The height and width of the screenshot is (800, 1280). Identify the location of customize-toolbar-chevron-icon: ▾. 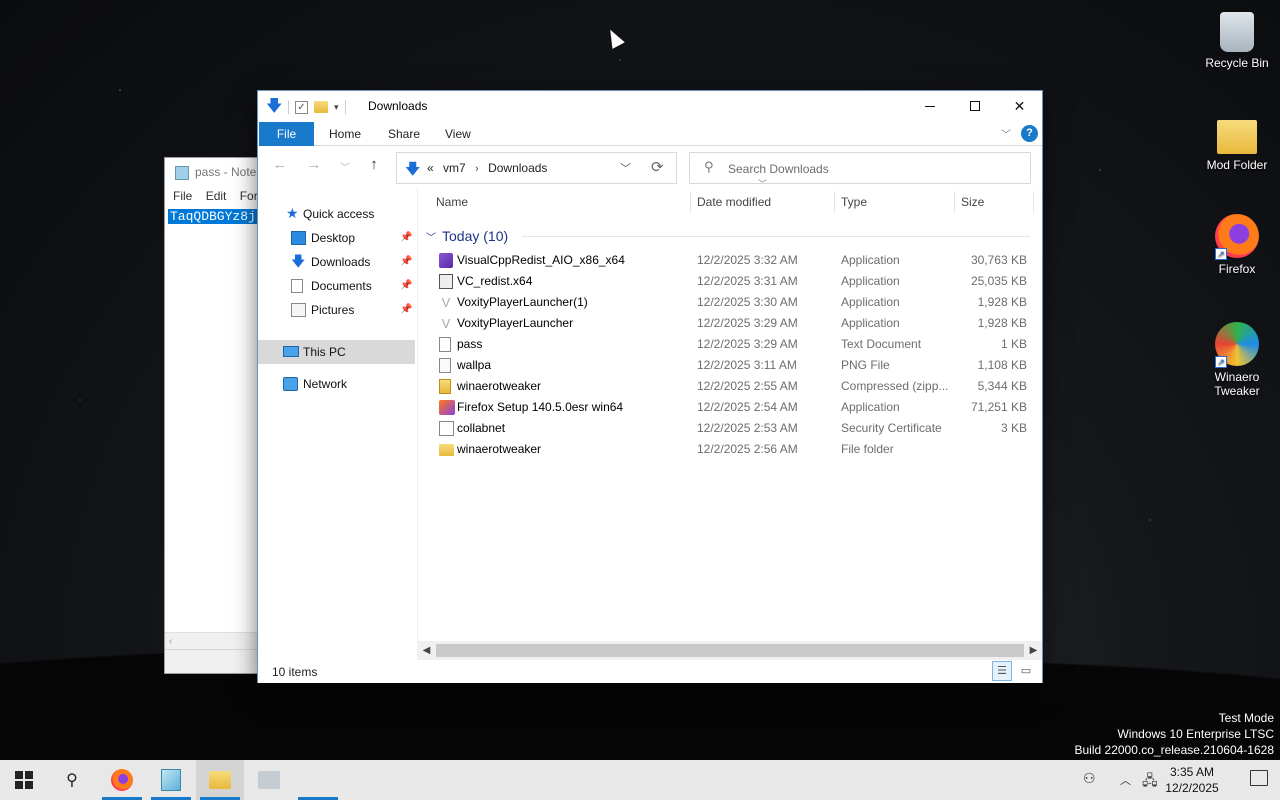
(336, 107).